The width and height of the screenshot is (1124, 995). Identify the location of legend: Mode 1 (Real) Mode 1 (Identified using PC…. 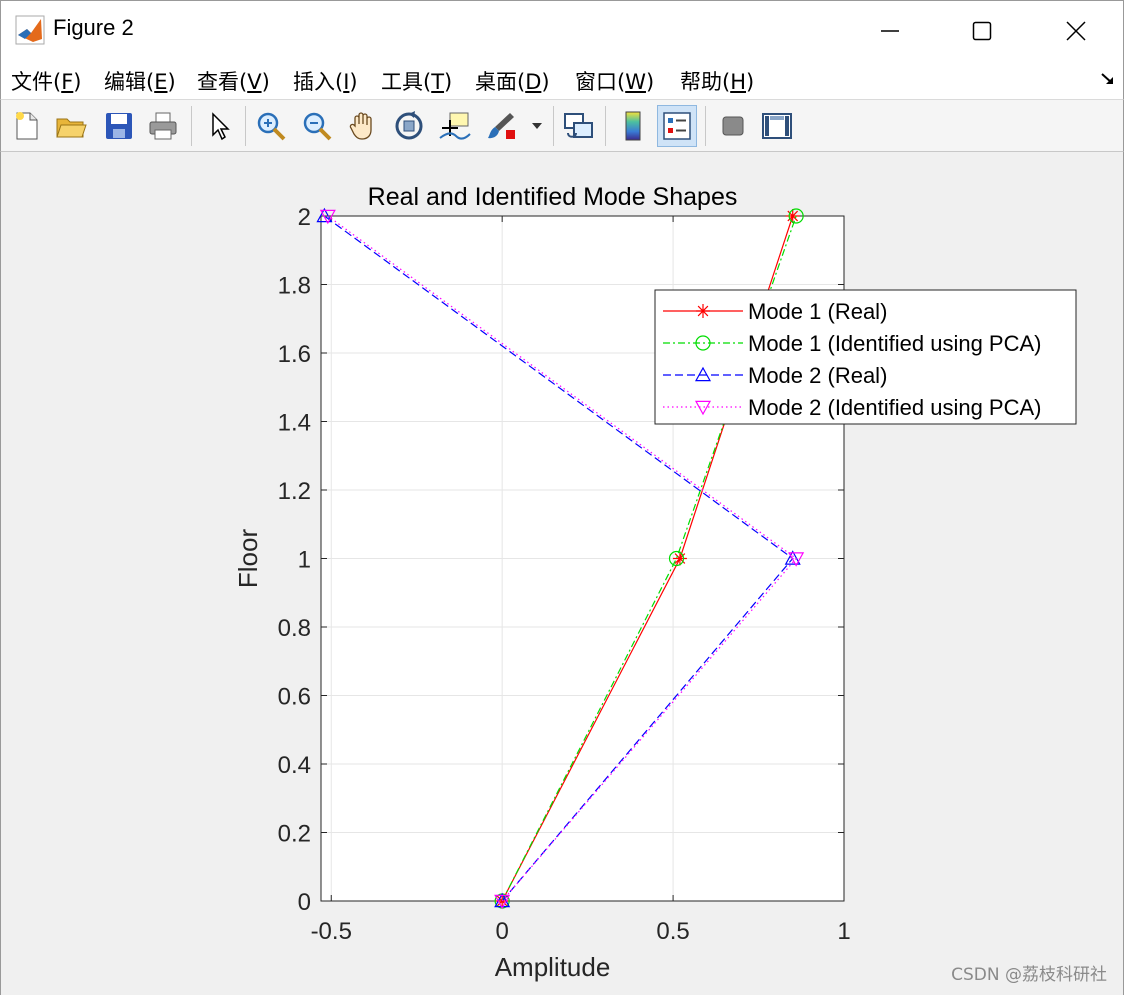
(865, 357).